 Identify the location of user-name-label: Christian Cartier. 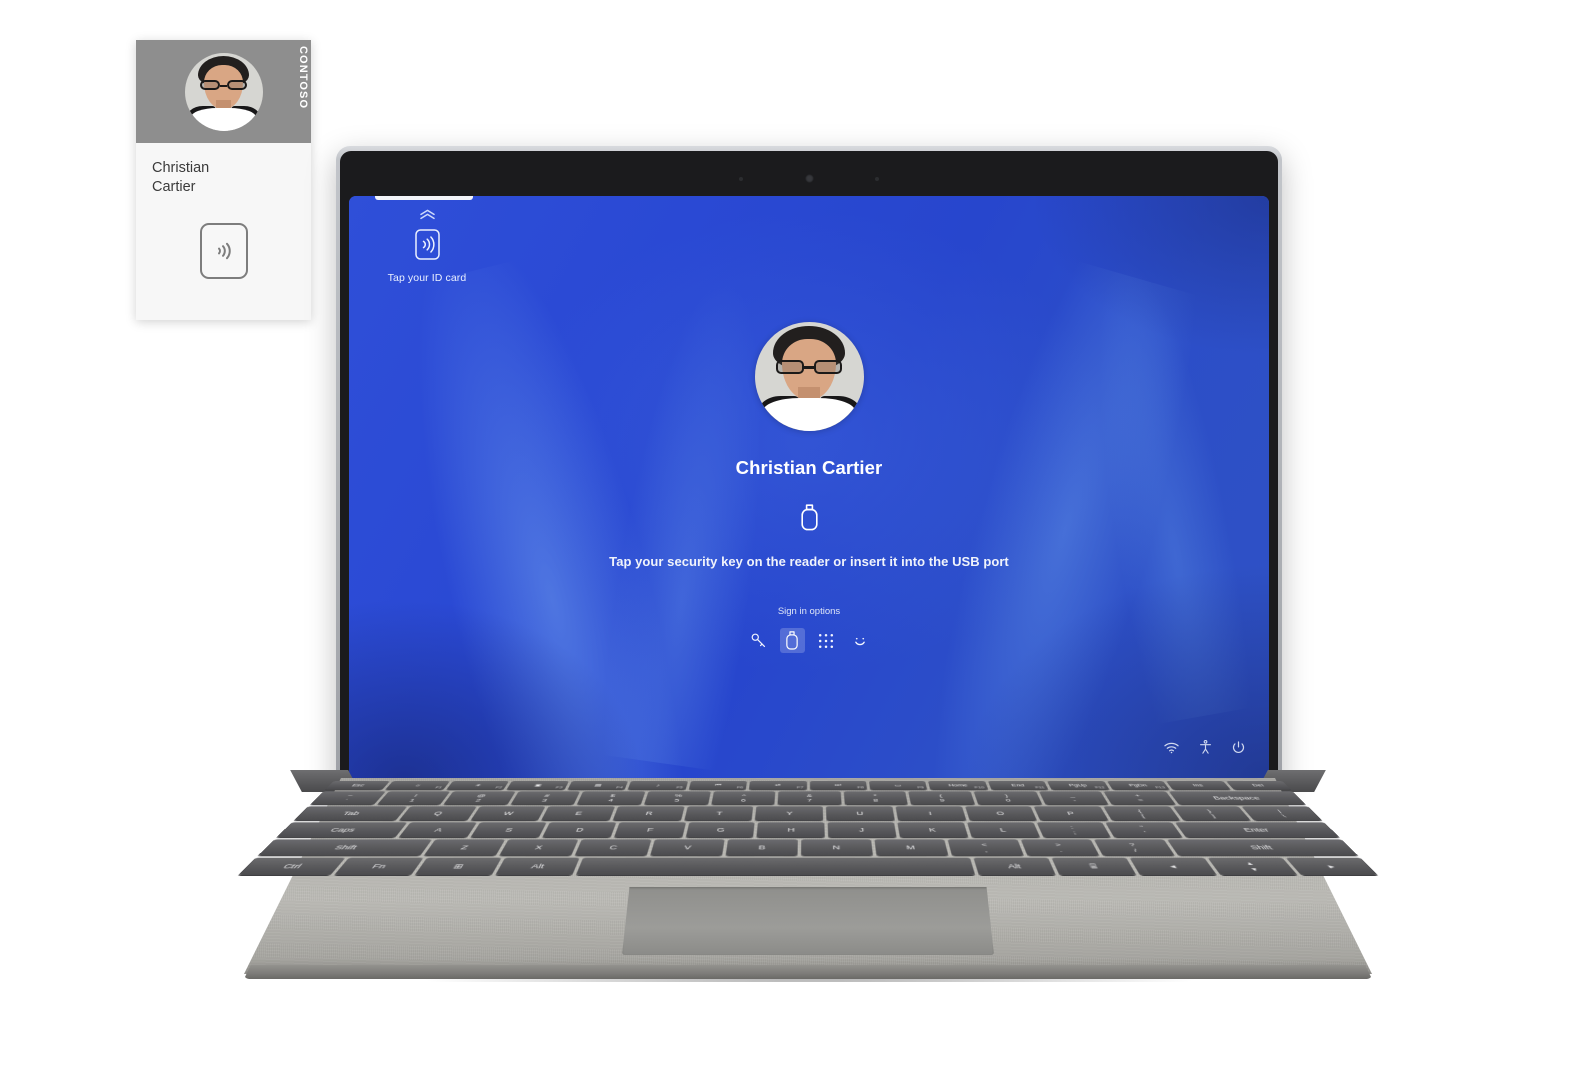
(809, 467).